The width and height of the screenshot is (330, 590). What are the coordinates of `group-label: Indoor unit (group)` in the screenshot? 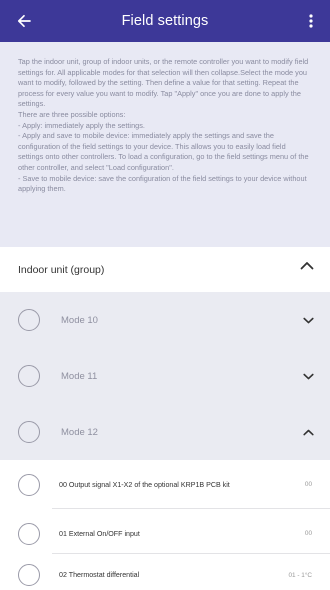 It's located at (61, 269).